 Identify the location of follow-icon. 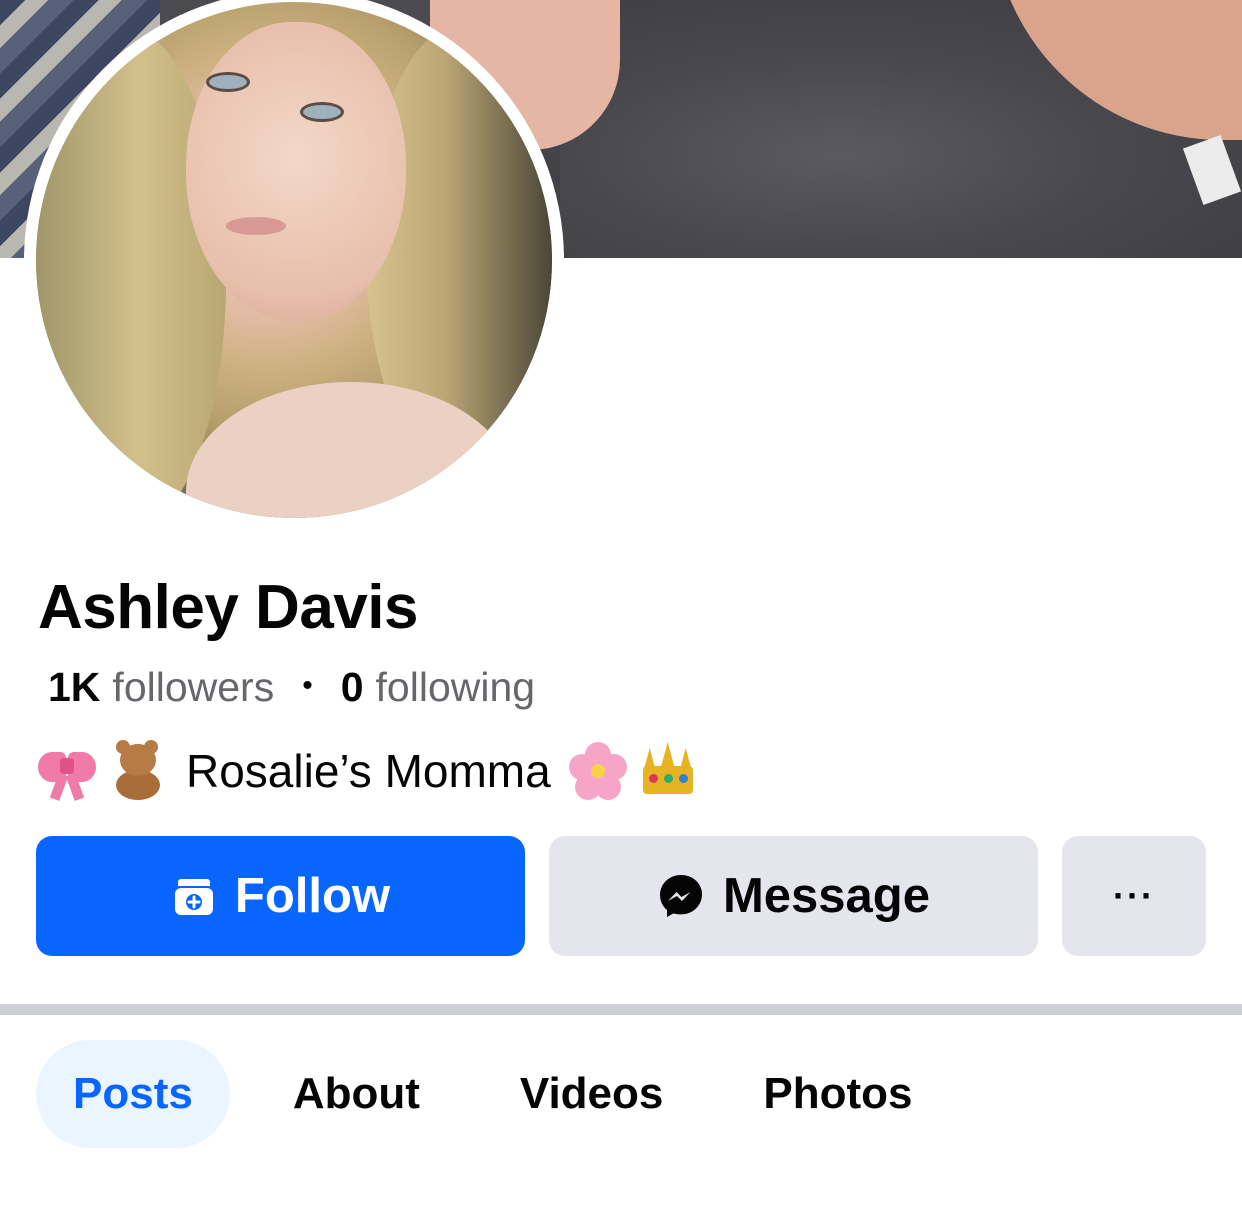
(194, 896).